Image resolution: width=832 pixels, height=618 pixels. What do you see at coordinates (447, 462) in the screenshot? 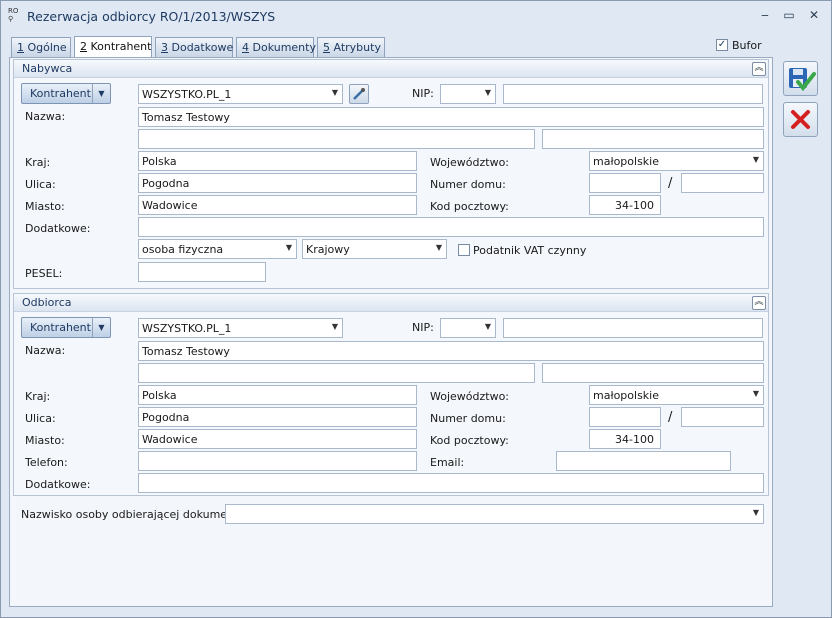
I see `email-label: Email:` at bounding box center [447, 462].